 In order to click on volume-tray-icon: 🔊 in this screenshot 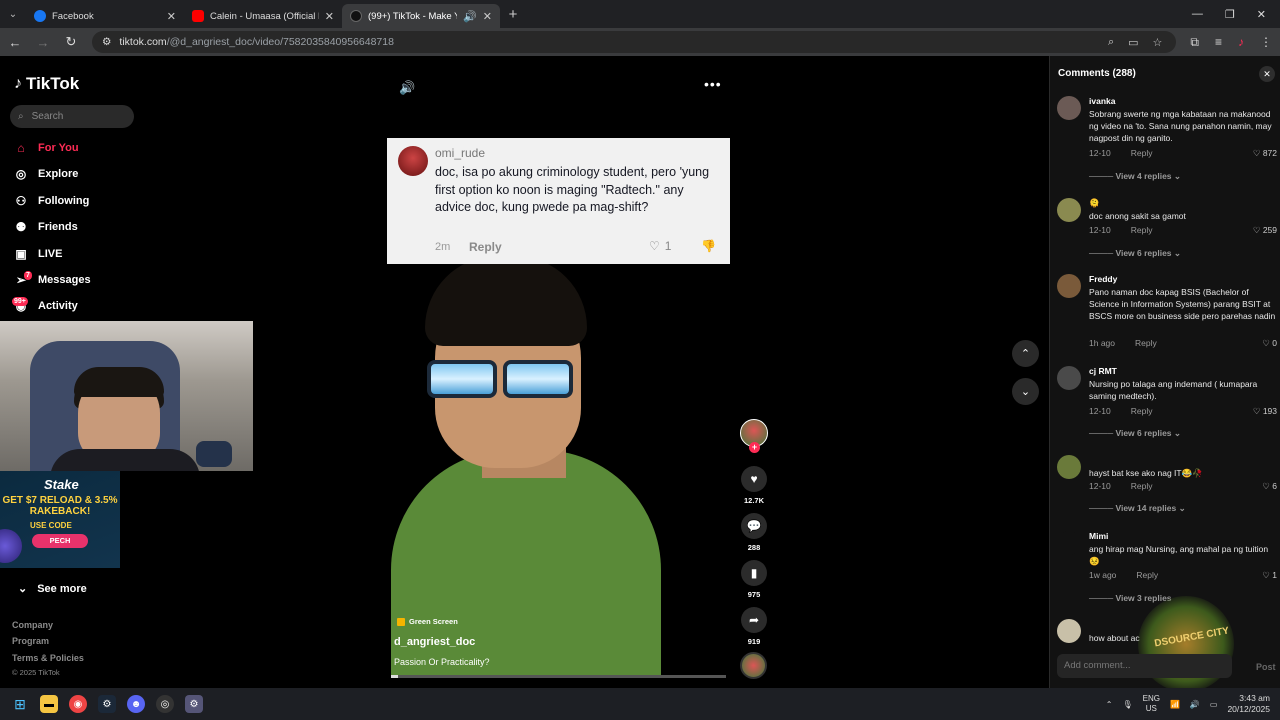, I will do `click(1195, 704)`.